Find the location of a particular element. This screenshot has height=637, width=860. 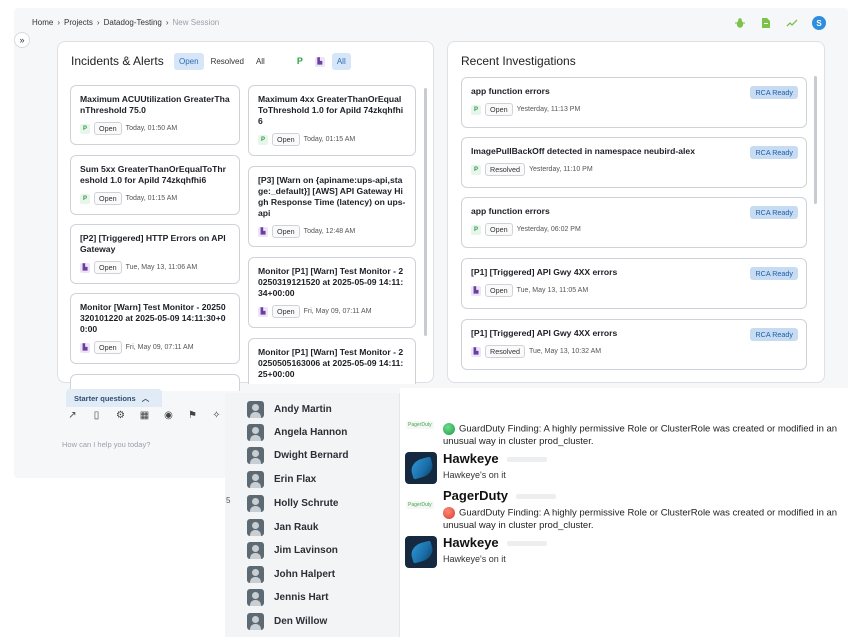

user-item: John Halpert is located at coordinates (291, 574).